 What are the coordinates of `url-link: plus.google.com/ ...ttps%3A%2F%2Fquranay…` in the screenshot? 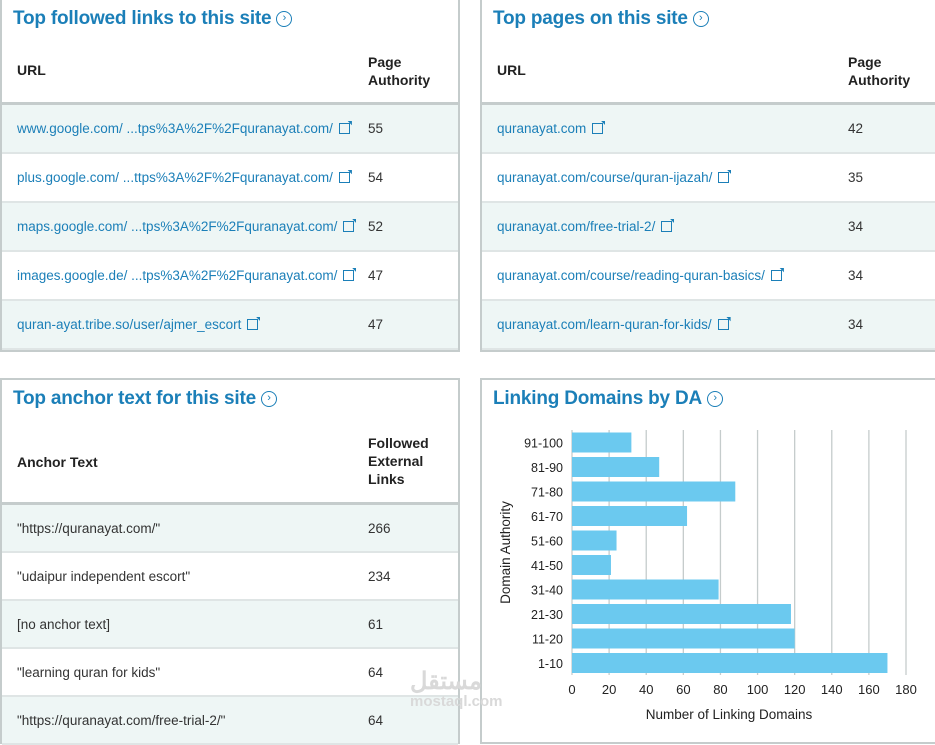 It's located at (183, 177).